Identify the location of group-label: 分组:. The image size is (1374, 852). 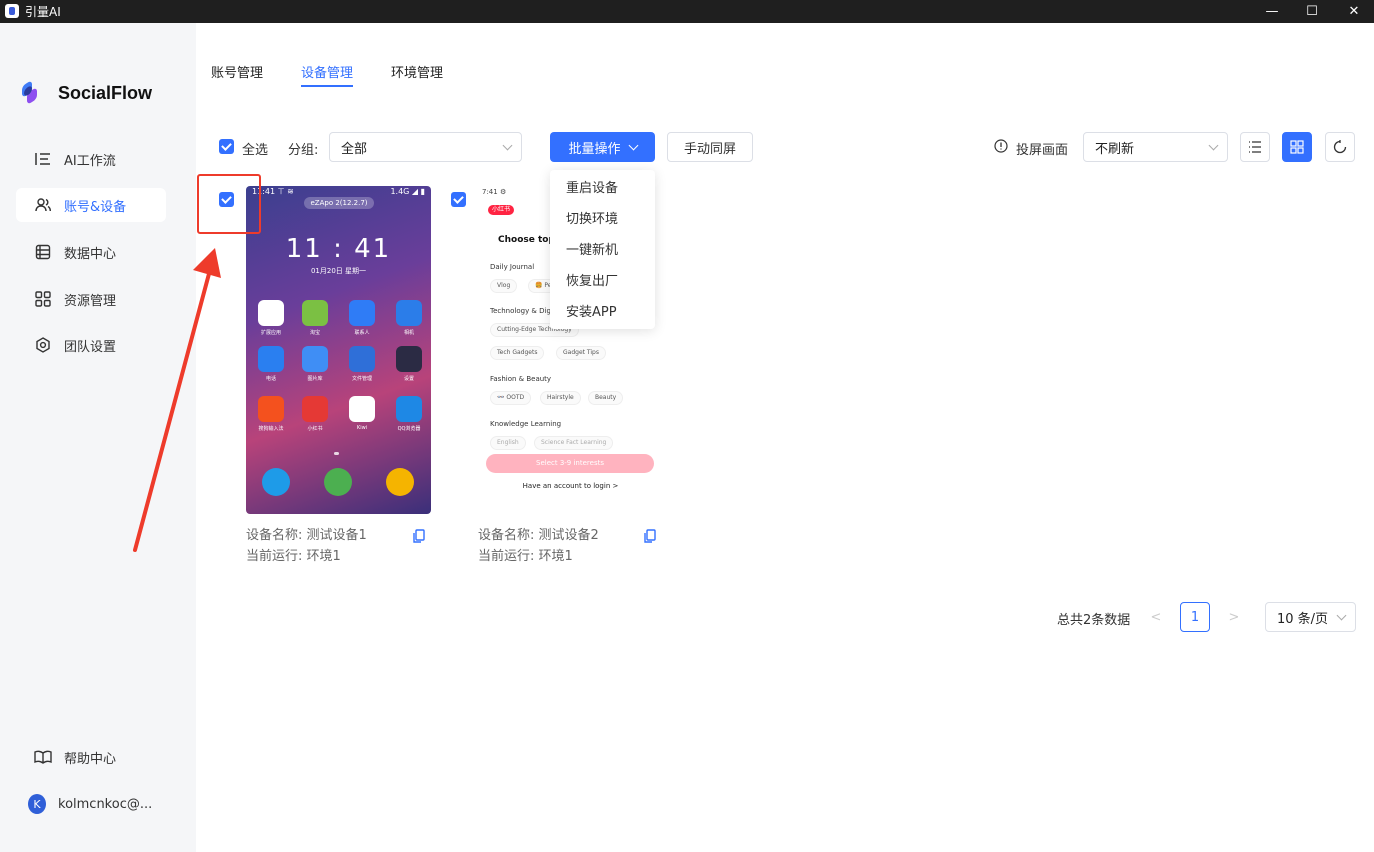
(303, 150).